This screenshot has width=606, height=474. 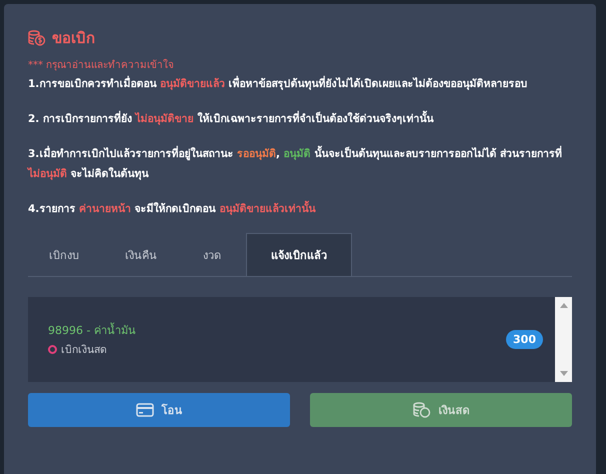 What do you see at coordinates (299, 254) in the screenshot?
I see `tab: แจ้งเบิกแล้ว` at bounding box center [299, 254].